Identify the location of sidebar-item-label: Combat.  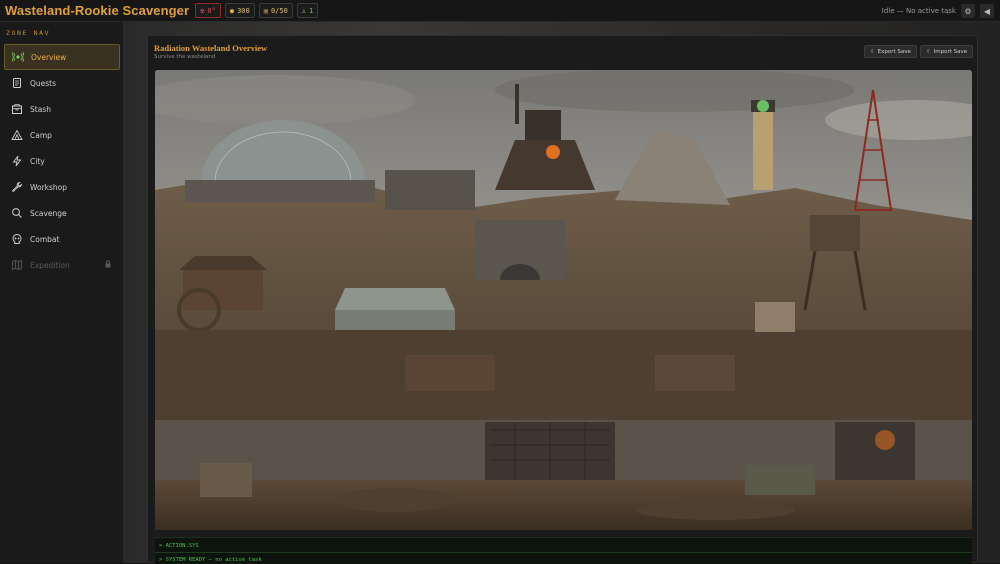
(45, 239).